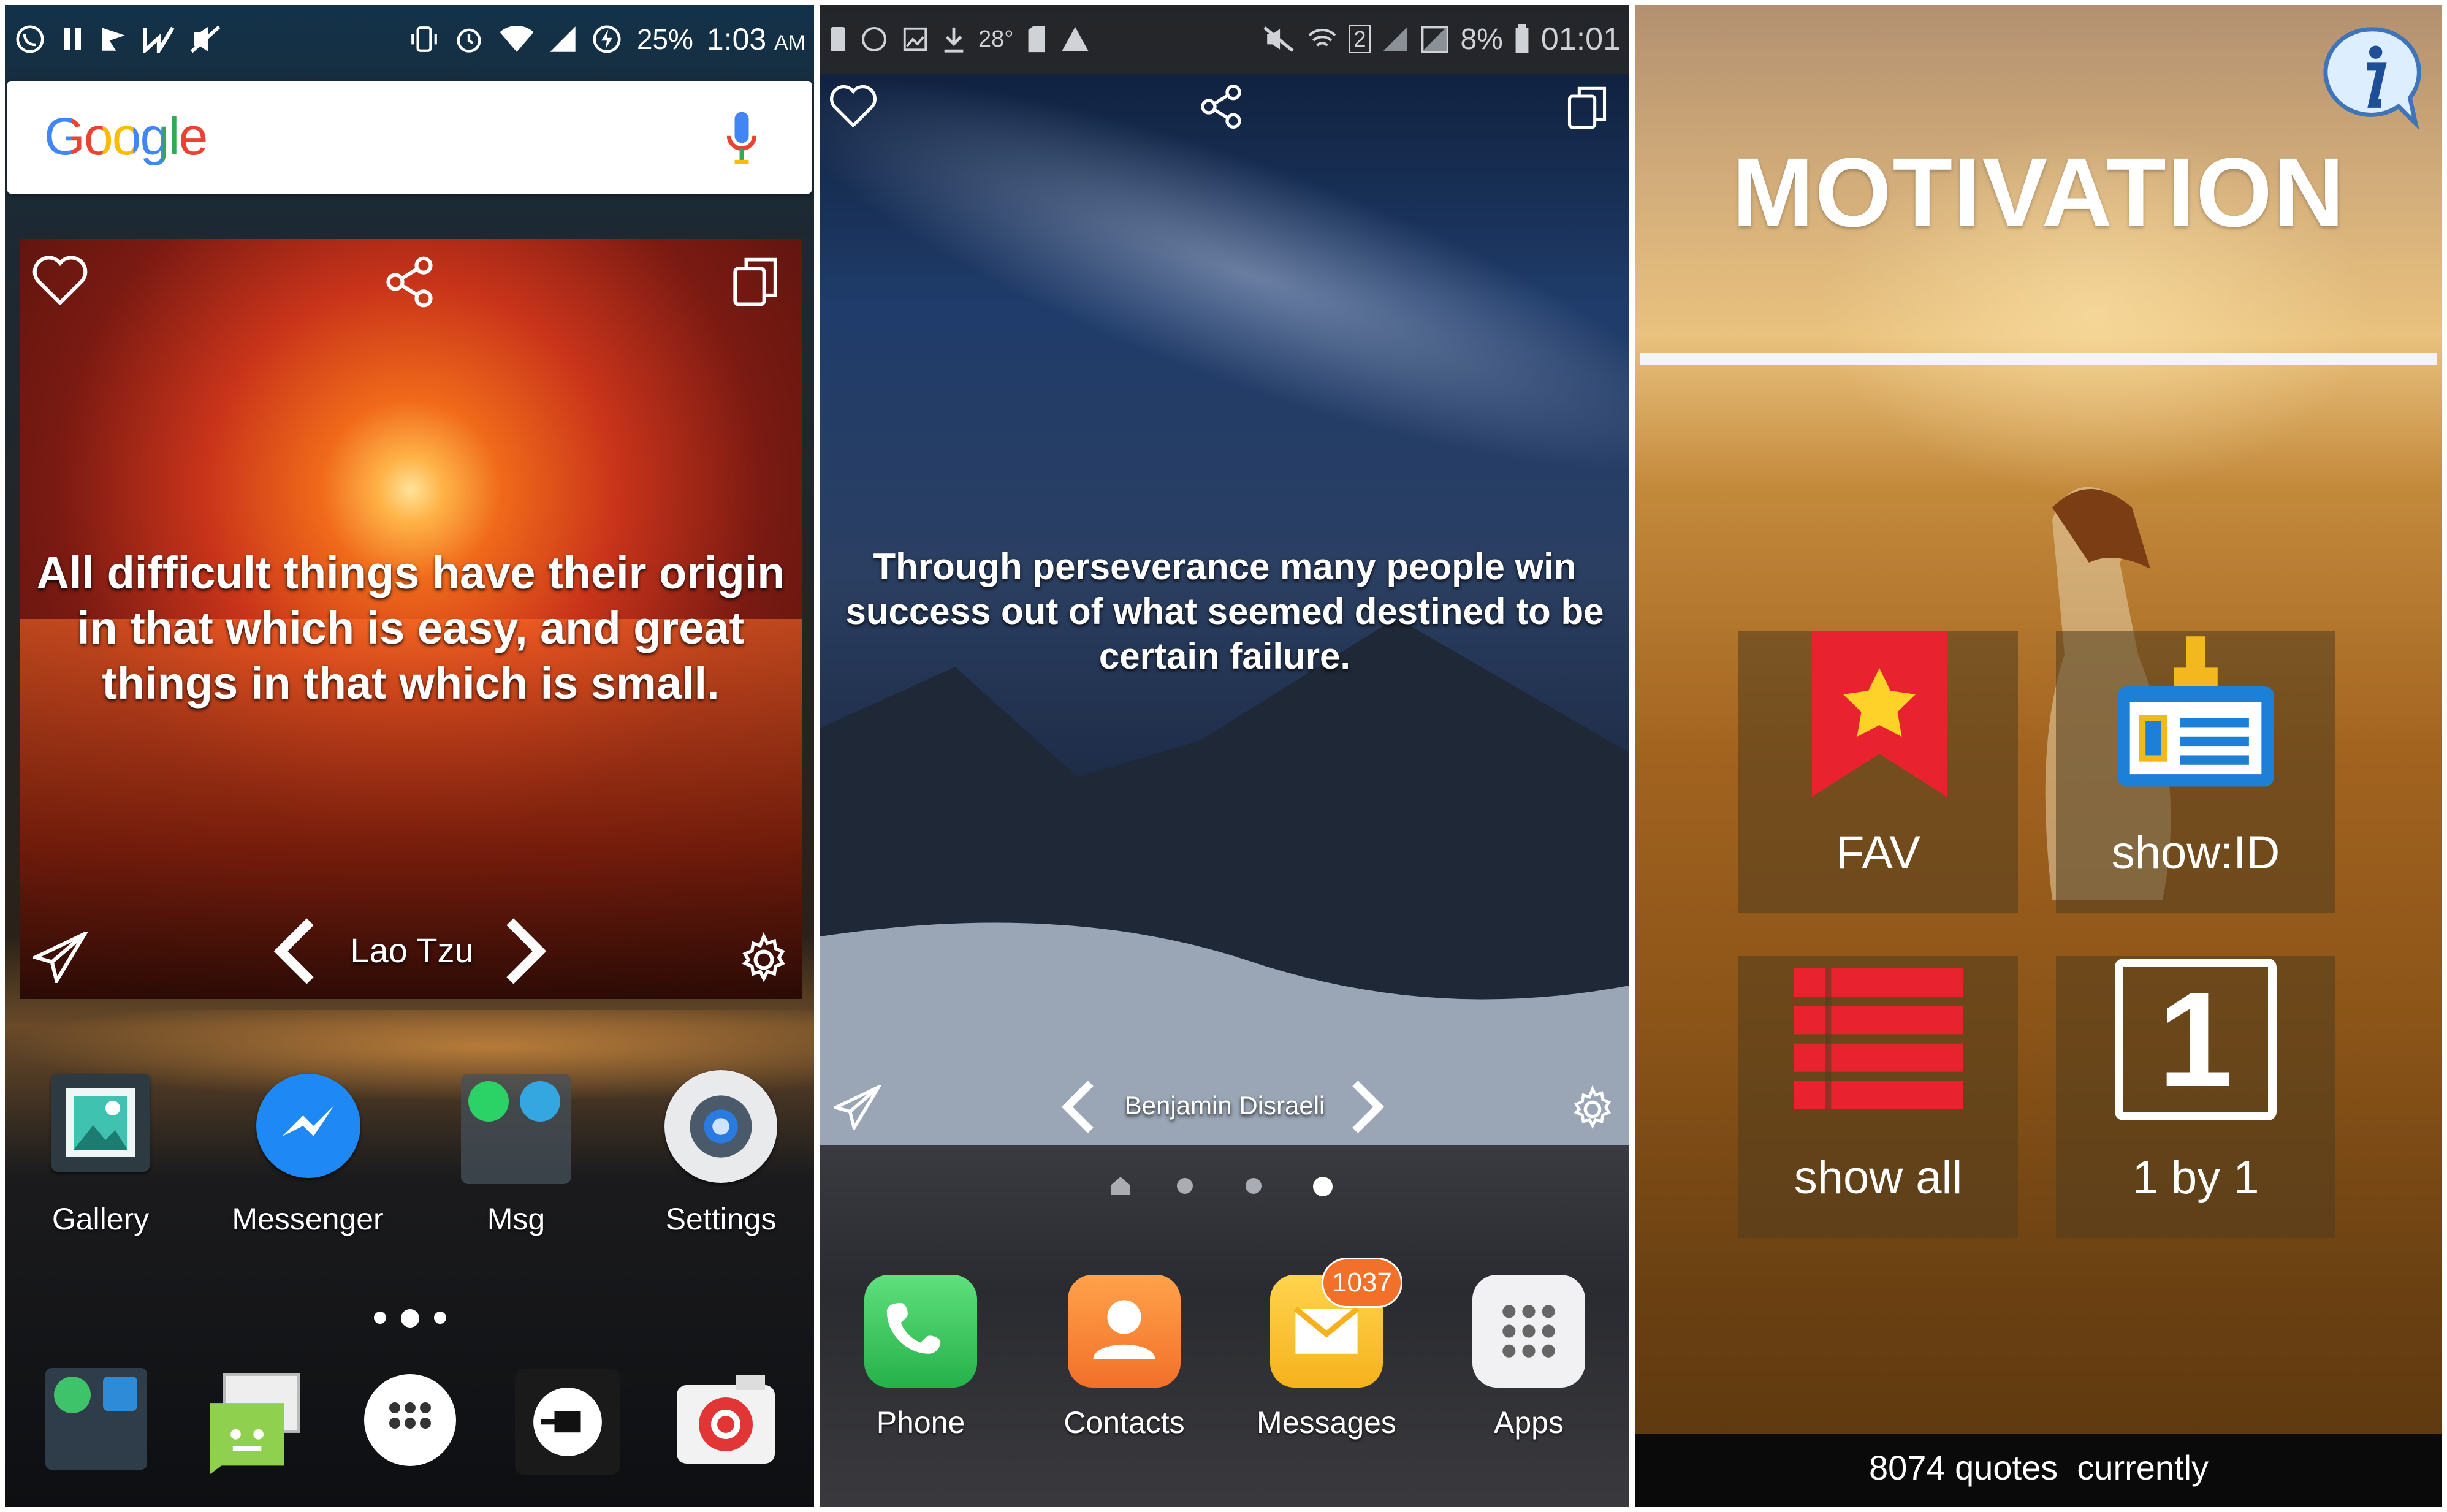  What do you see at coordinates (308, 1219) in the screenshot?
I see `app-label-messenger: Messenger` at bounding box center [308, 1219].